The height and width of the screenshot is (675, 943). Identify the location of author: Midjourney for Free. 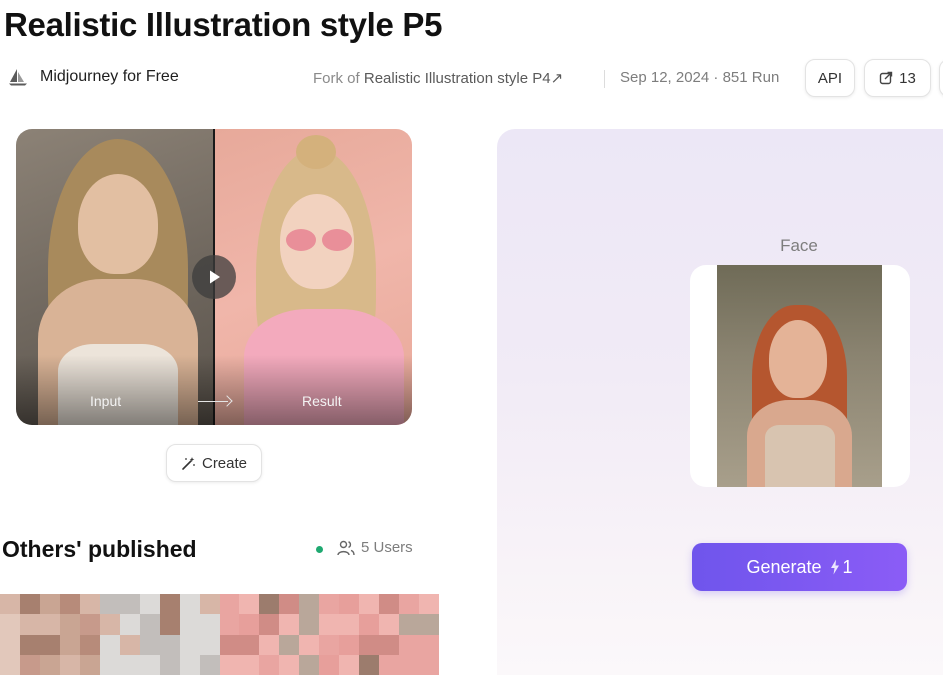
(93, 77).